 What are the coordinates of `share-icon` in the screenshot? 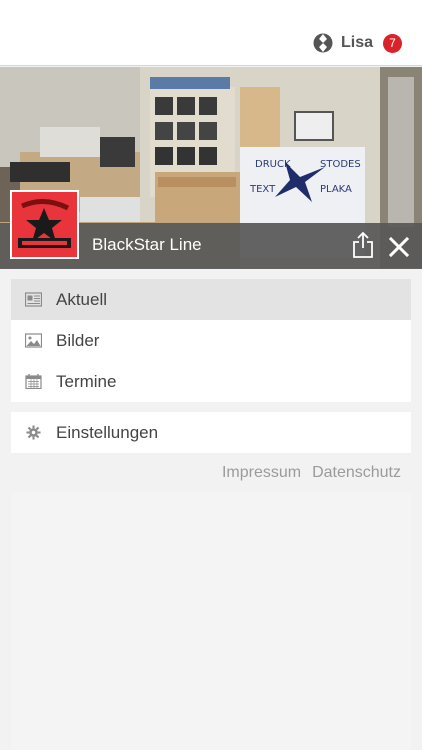 It's located at (363, 244).